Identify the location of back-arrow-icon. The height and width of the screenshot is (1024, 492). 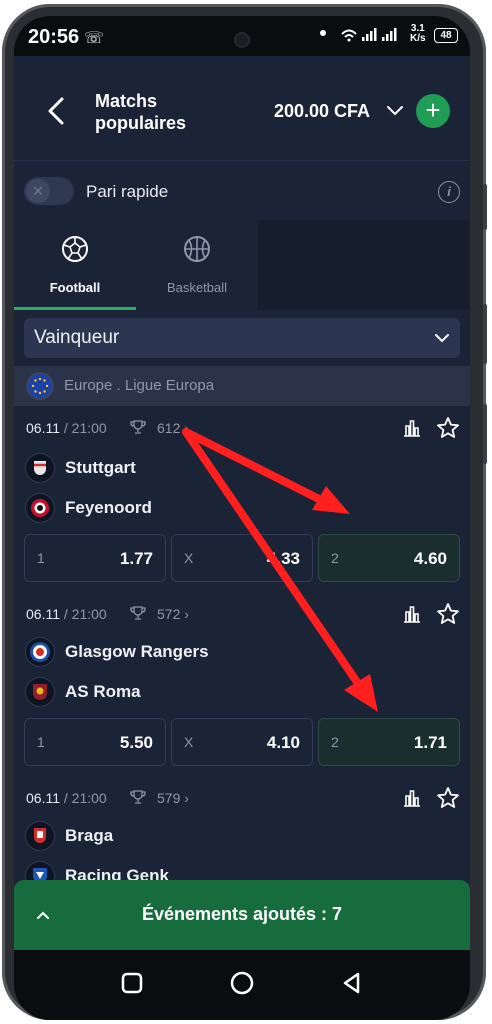
(56, 111).